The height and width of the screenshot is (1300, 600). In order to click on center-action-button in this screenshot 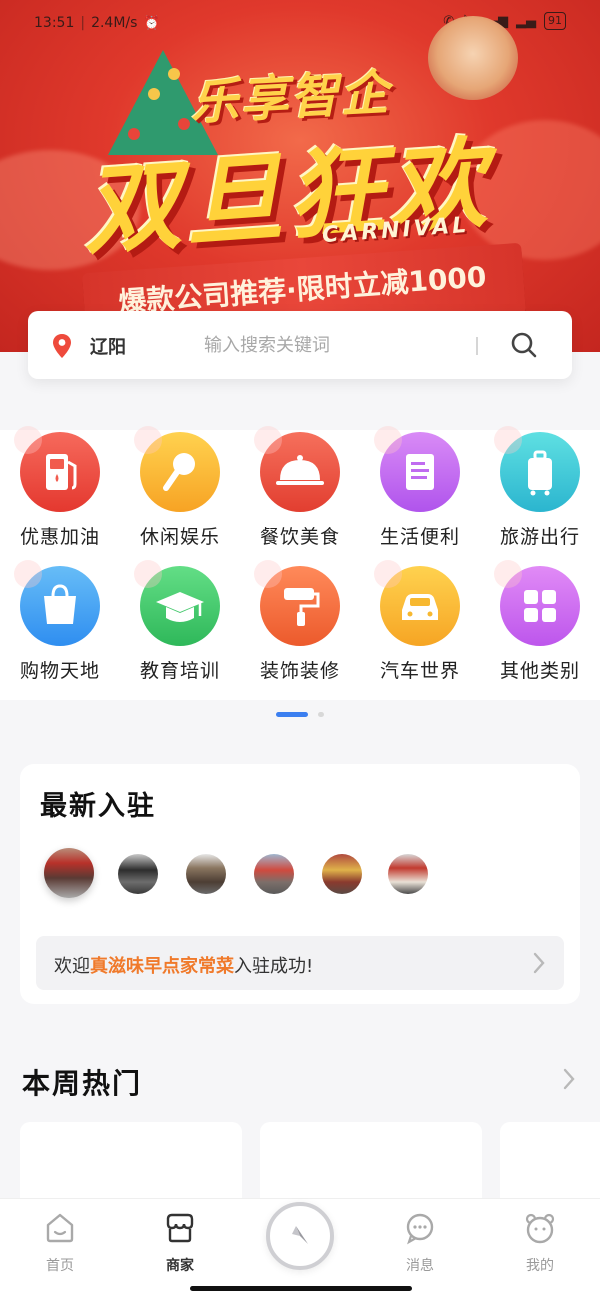, I will do `click(300, 1236)`.